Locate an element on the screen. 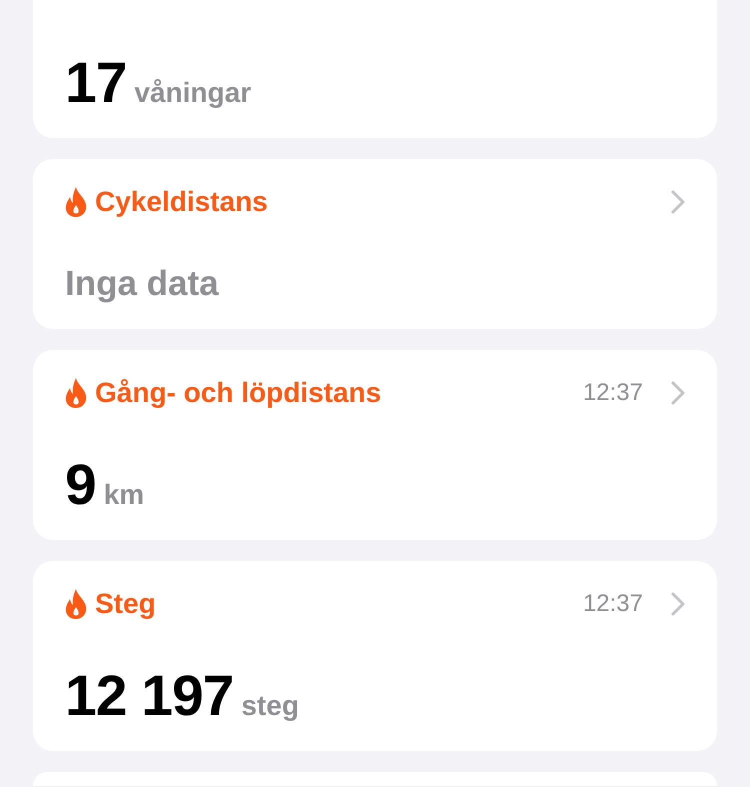  card-title: Steg is located at coordinates (126, 604).